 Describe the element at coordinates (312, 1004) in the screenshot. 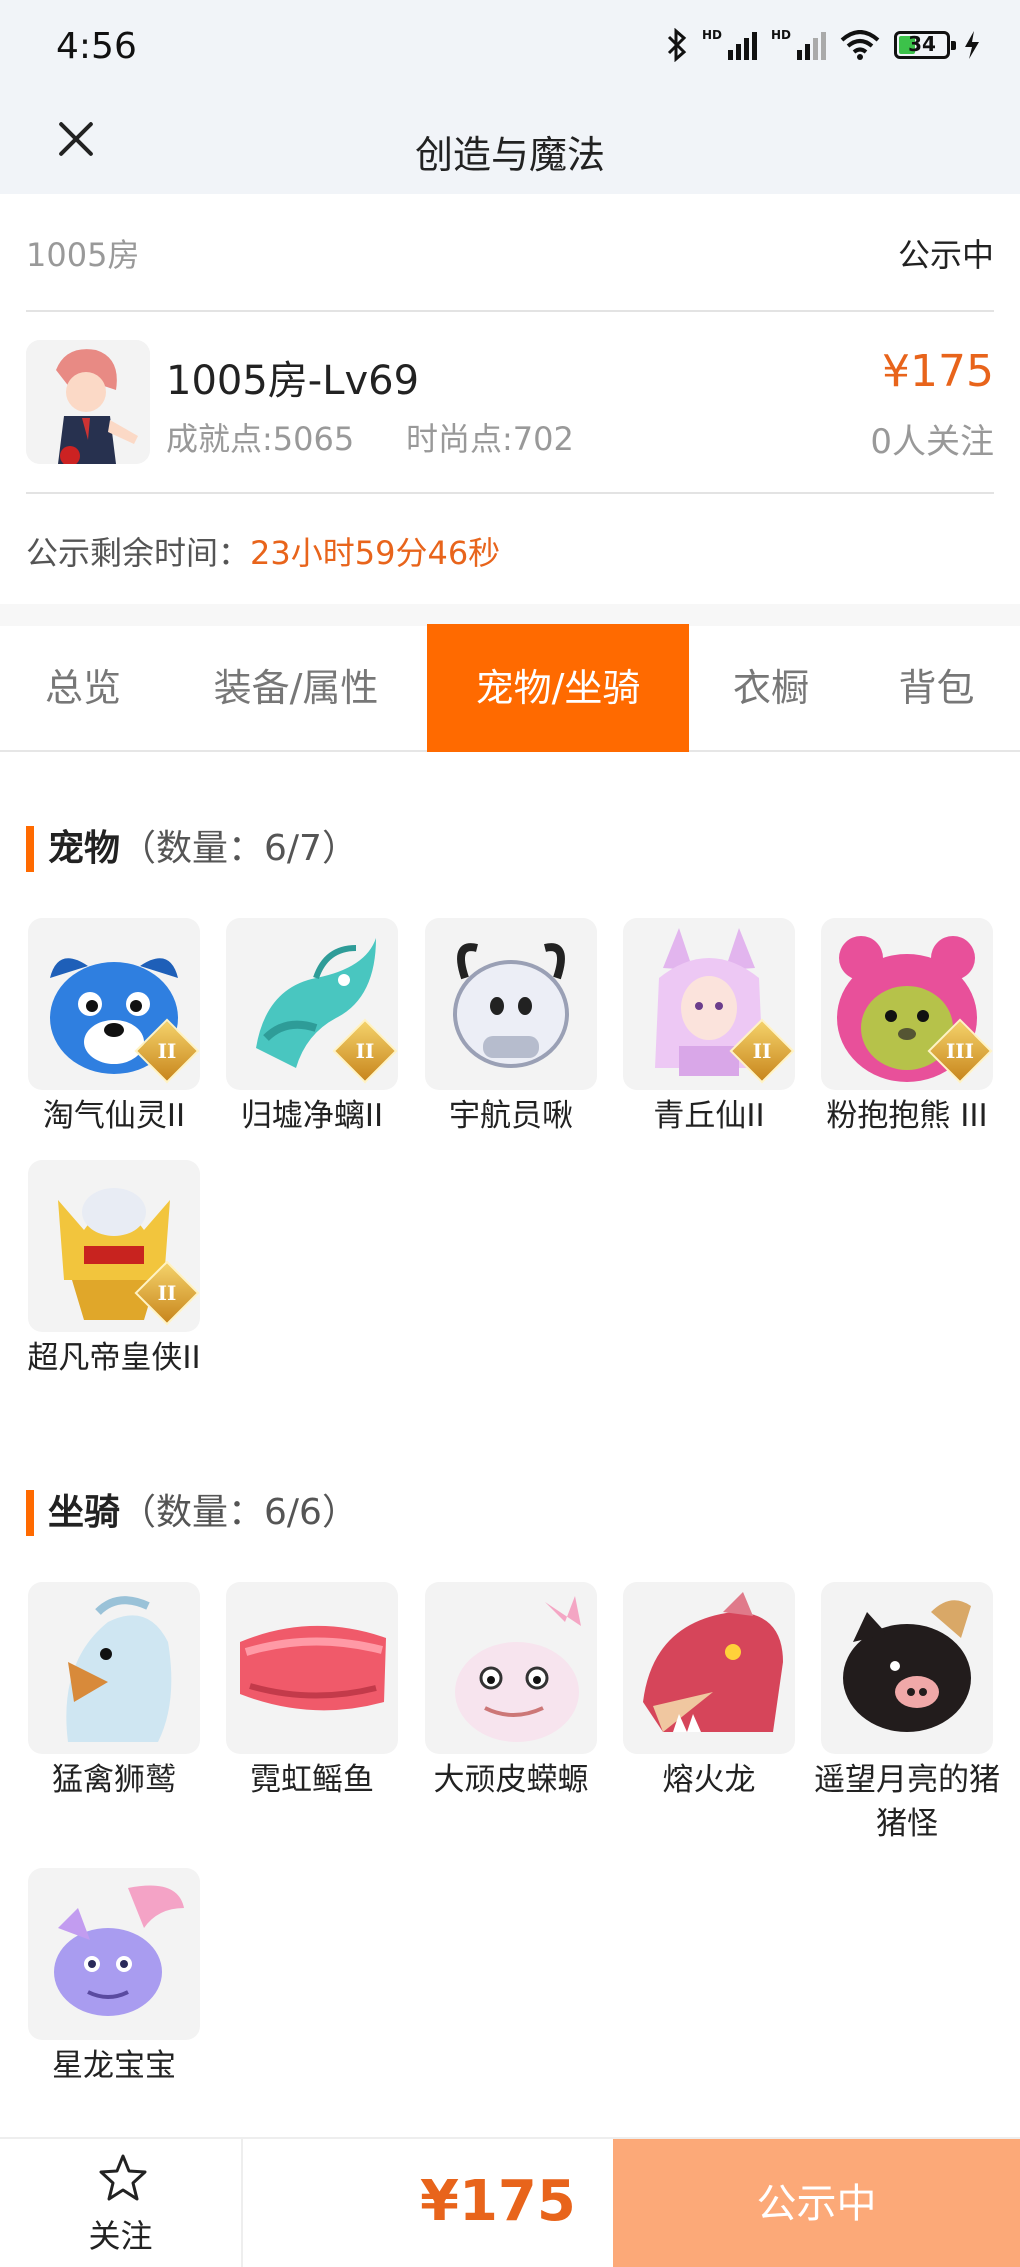

I see `teal-dragon-pet-icon: II` at that location.